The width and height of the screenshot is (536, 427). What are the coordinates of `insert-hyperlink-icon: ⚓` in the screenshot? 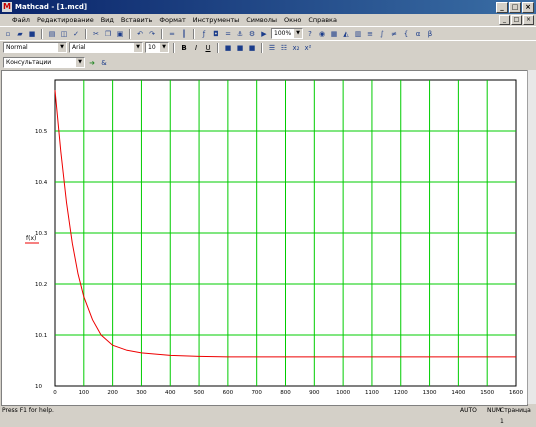 It's located at (240, 34).